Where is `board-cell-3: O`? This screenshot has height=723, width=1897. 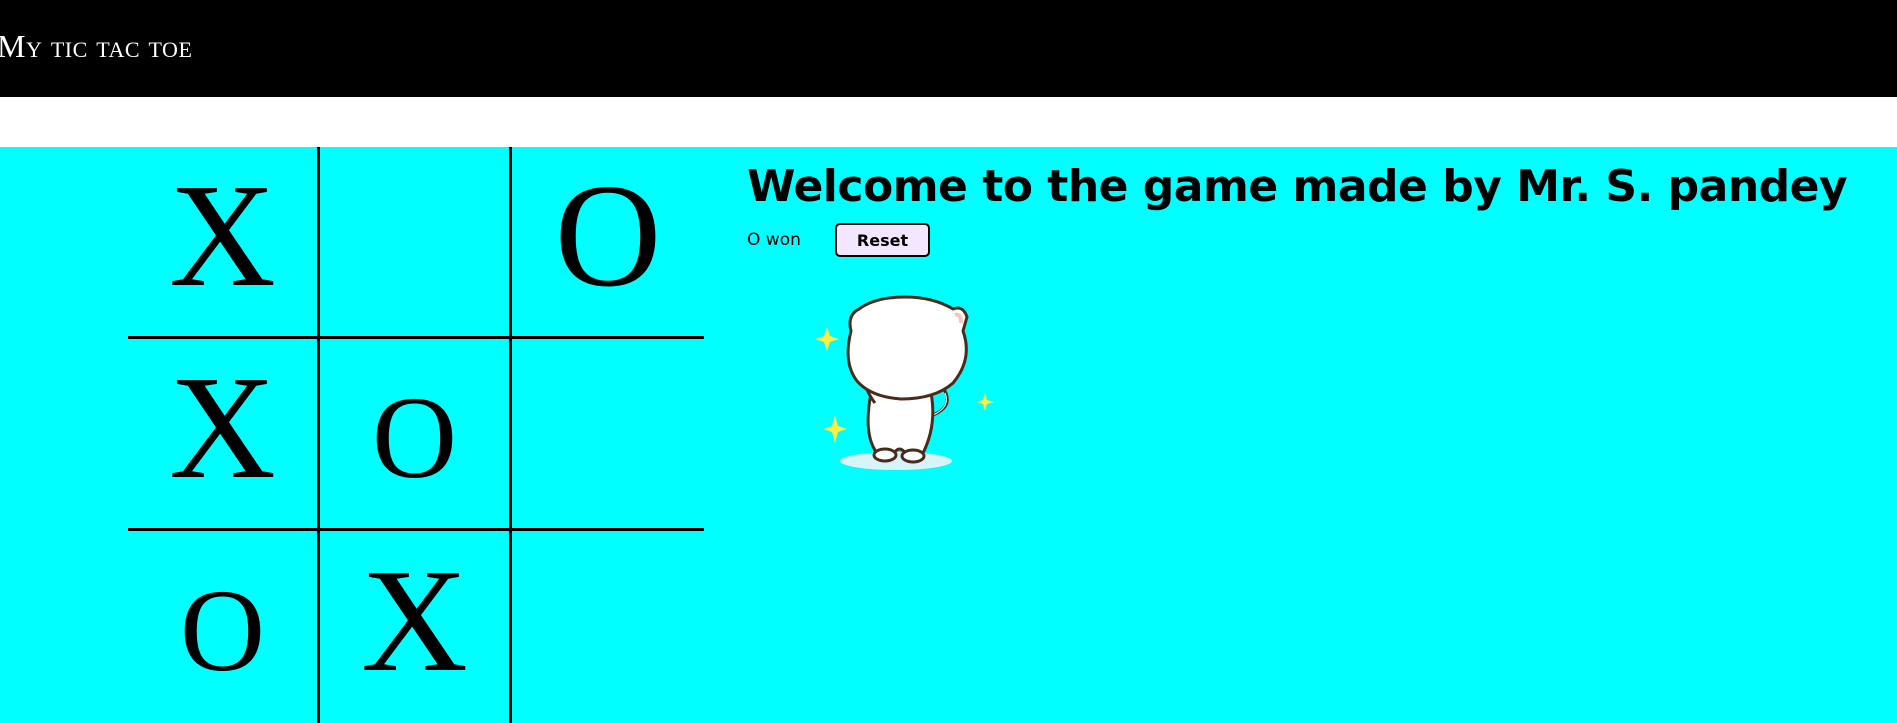 board-cell-3: O is located at coordinates (608, 243).